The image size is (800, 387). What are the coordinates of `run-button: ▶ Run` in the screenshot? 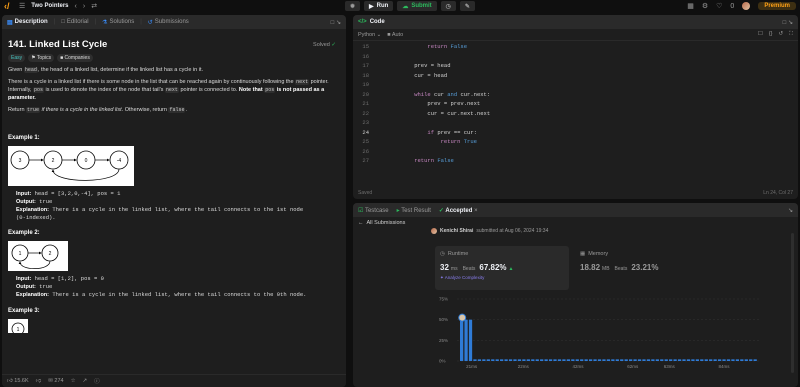 It's located at (379, 6).